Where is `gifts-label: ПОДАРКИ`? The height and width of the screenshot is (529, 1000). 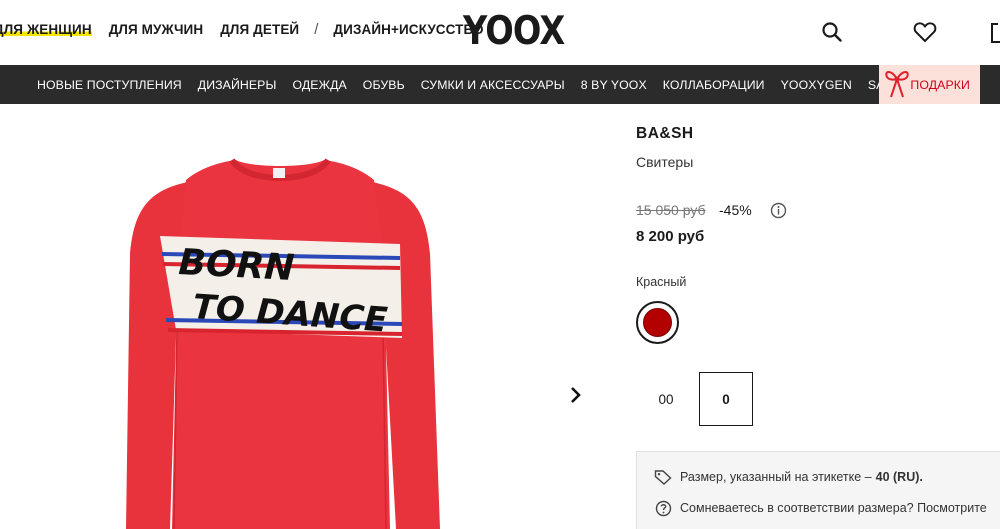
gifts-label: ПОДАРКИ is located at coordinates (940, 84).